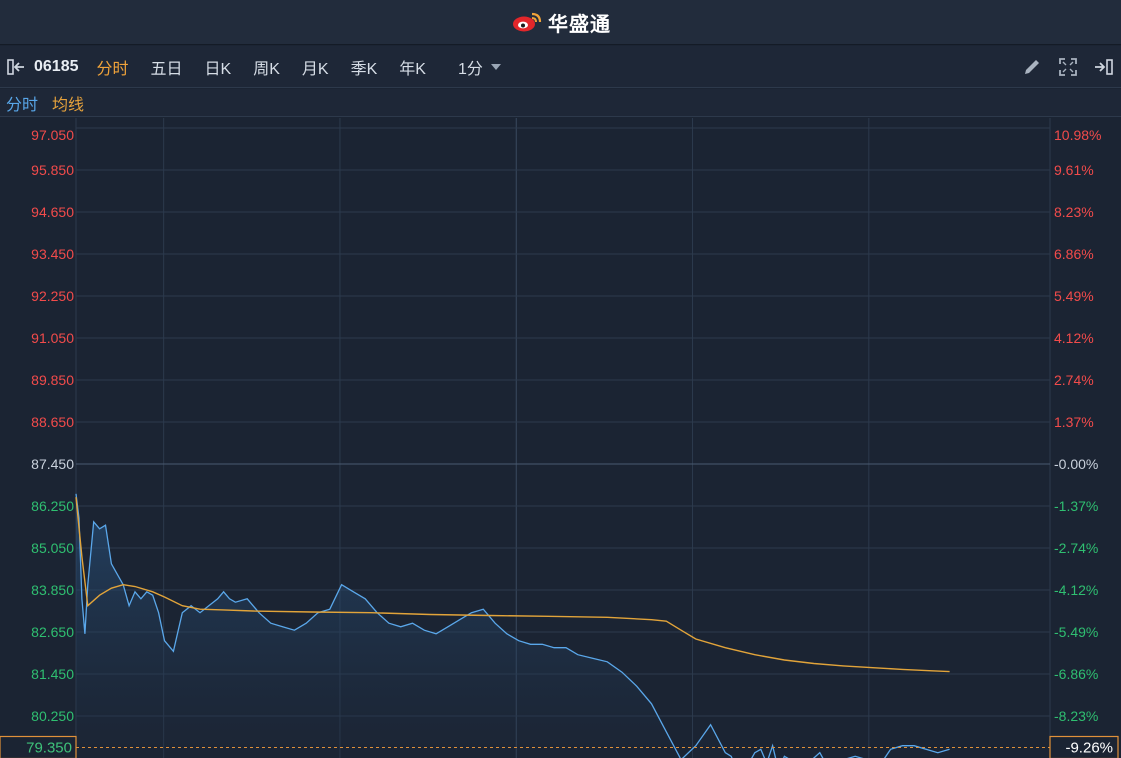 The height and width of the screenshot is (758, 1121). Describe the element at coordinates (1089, 748) in the screenshot. I see `current-pct-label: -9.26%` at that location.